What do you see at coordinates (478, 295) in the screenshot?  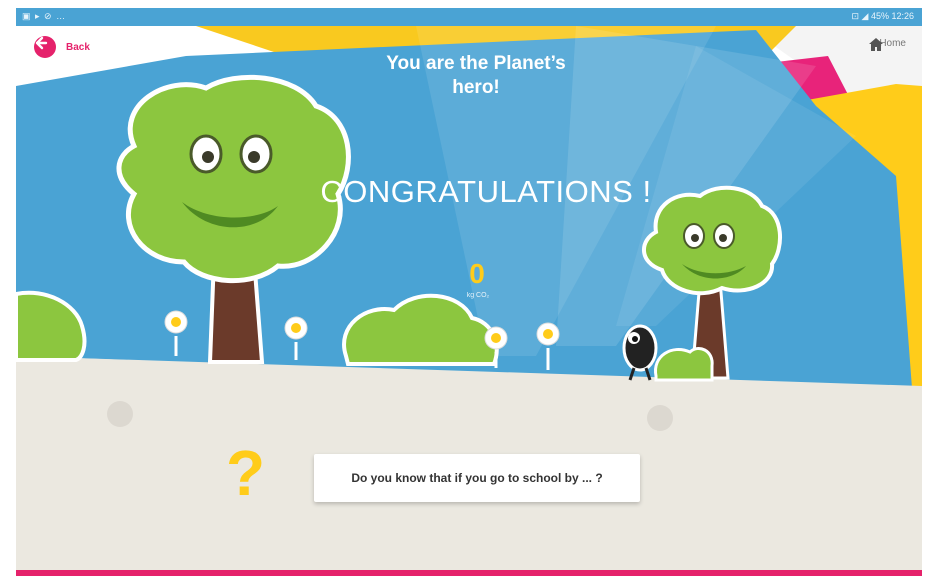 I see `co2-unit: kg CO₂` at bounding box center [478, 295].